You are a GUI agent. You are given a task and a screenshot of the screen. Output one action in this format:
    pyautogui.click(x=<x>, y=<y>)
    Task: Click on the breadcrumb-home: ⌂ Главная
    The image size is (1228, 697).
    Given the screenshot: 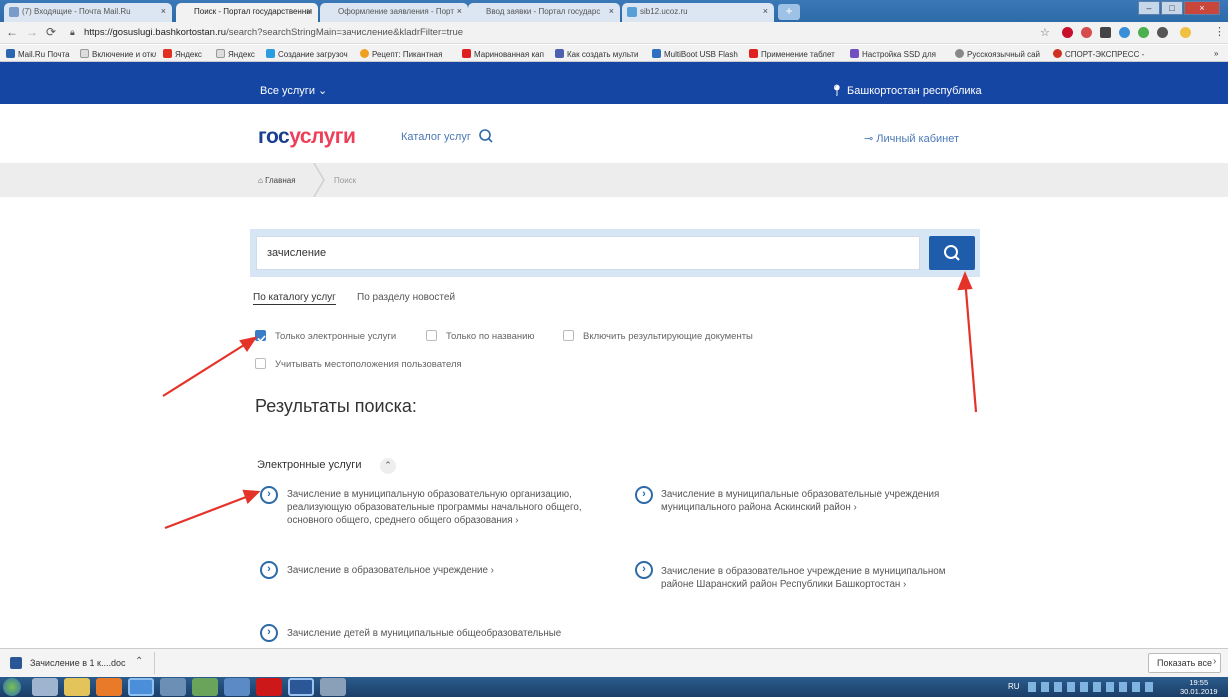 What is the action you would take?
    pyautogui.click(x=277, y=180)
    